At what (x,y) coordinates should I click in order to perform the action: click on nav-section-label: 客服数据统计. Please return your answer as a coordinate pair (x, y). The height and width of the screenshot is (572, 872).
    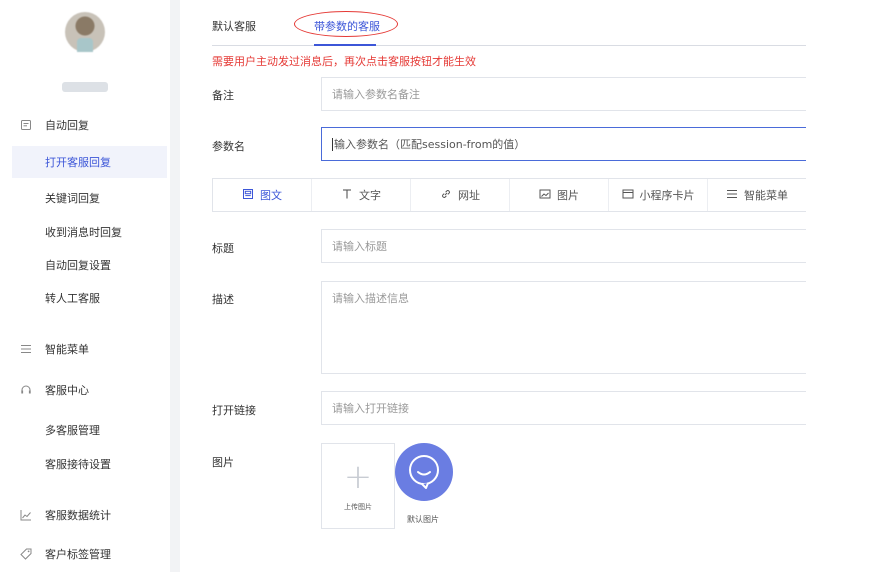
    Looking at the image, I should click on (78, 515).